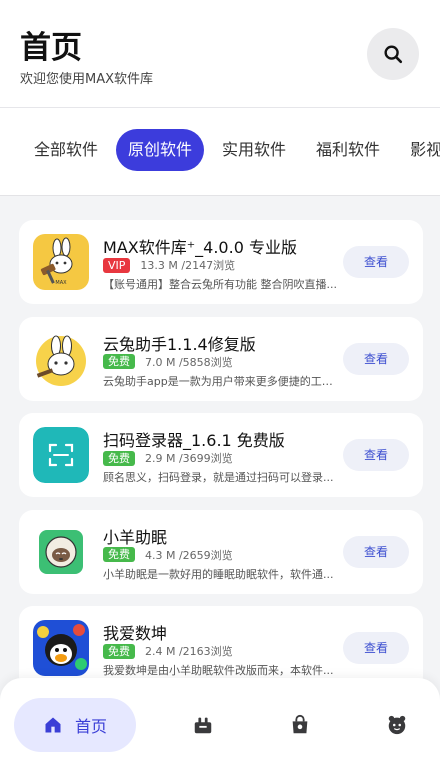  I want to click on category-tabs: 全部软件 原创软件 实用软件 福利软件 影视音乐, so click(220, 152).